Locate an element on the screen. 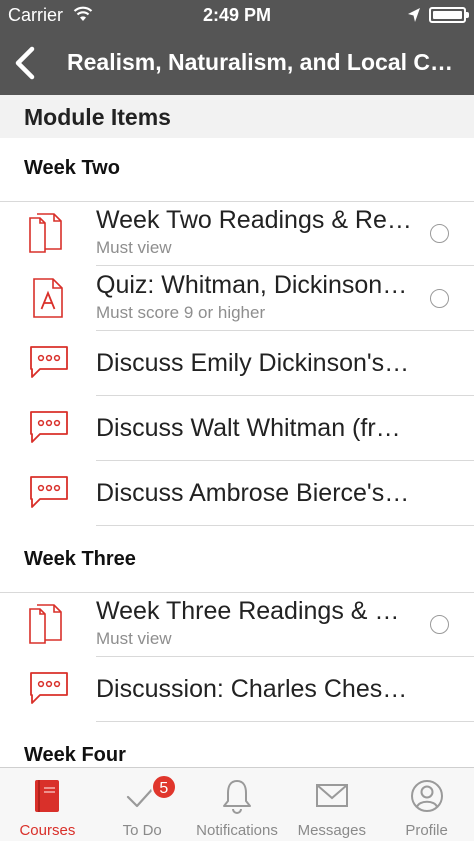 This screenshot has width=474, height=841. section-header: Module Items is located at coordinates (237, 116).